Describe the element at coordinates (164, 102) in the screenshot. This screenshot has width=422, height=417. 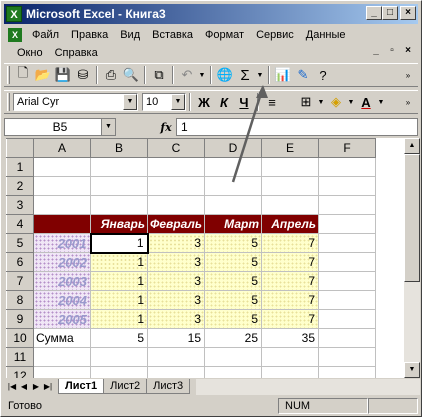
I see `font-size-select: 10 ▼` at that location.